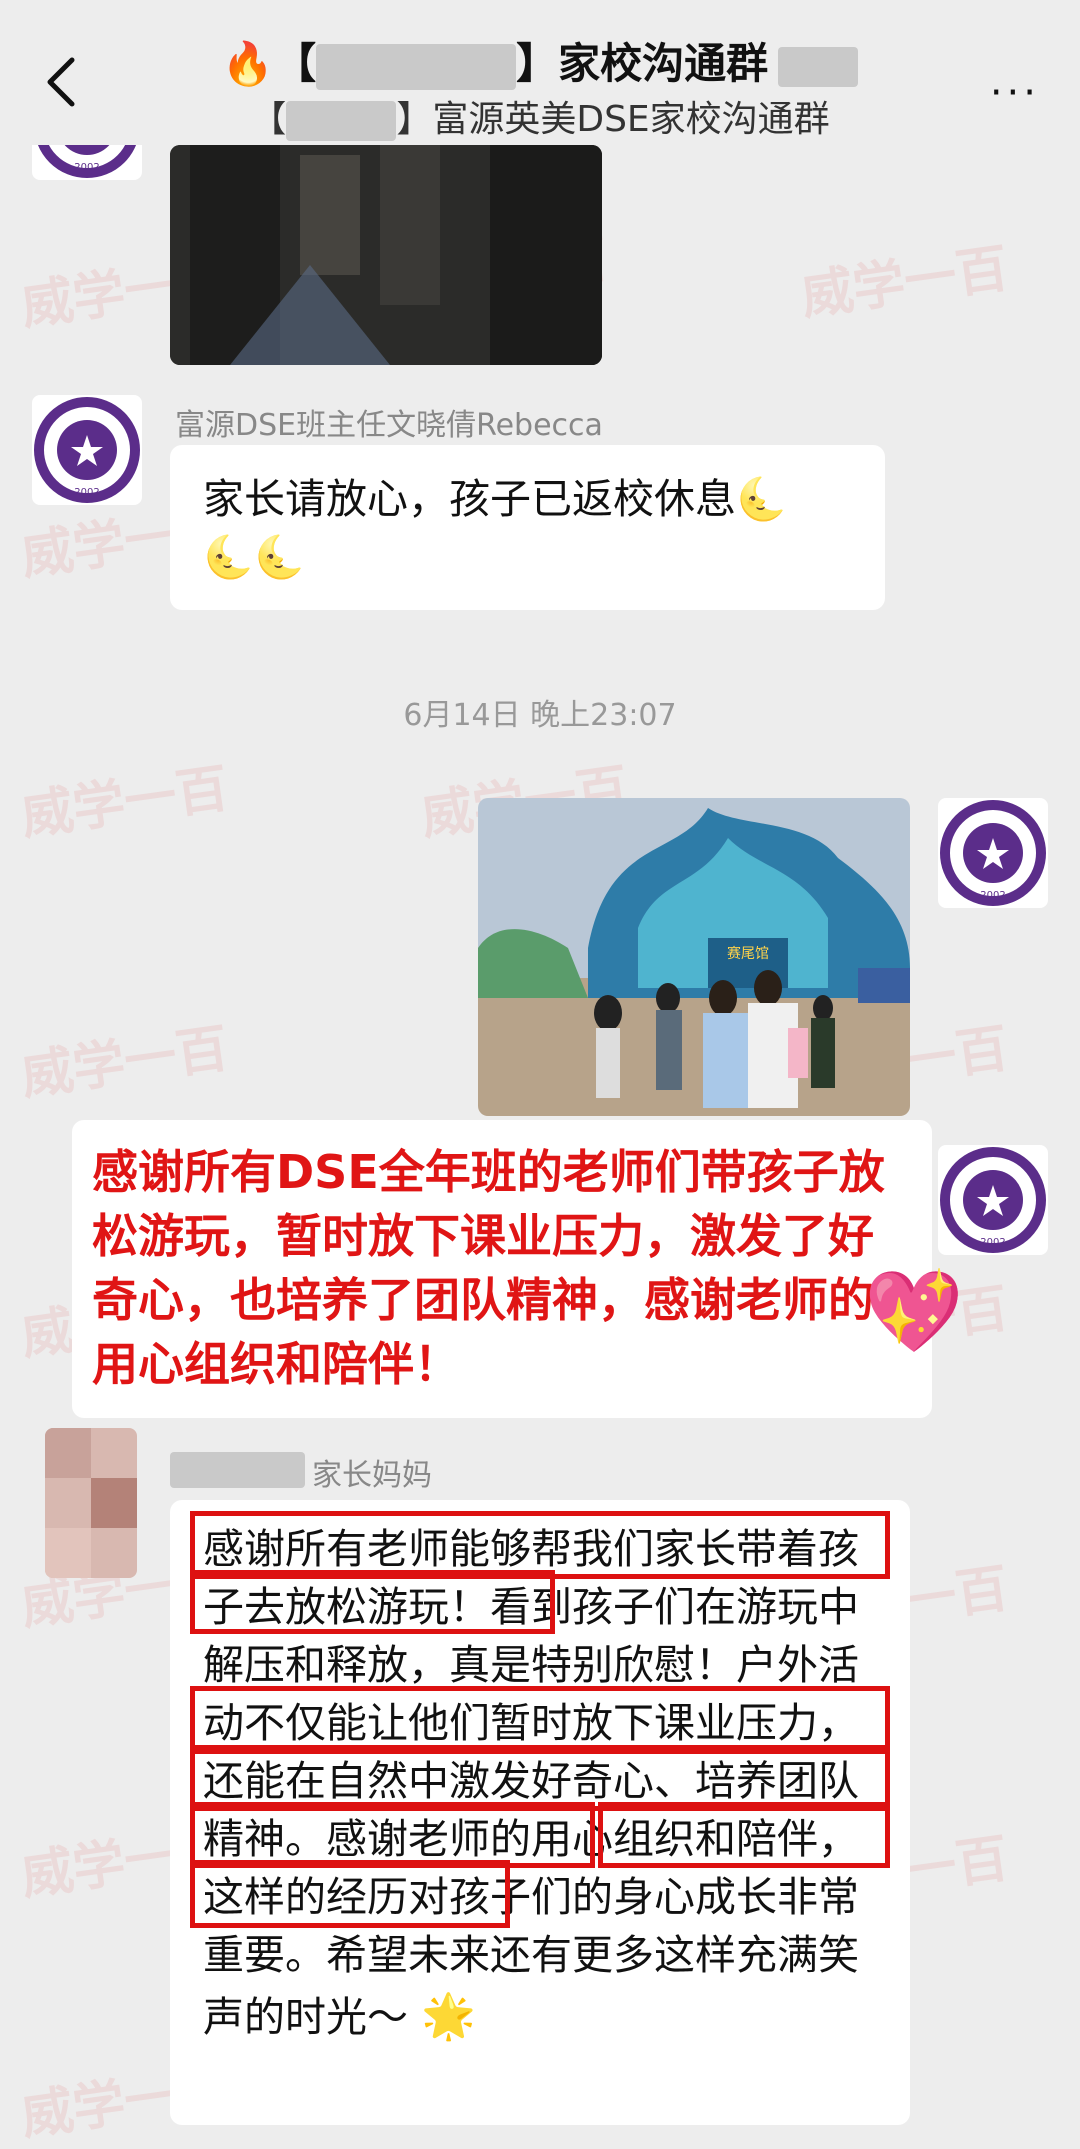  What do you see at coordinates (540, 715) in the screenshot?
I see `timestamp: 6月14日 晚上23:07` at bounding box center [540, 715].